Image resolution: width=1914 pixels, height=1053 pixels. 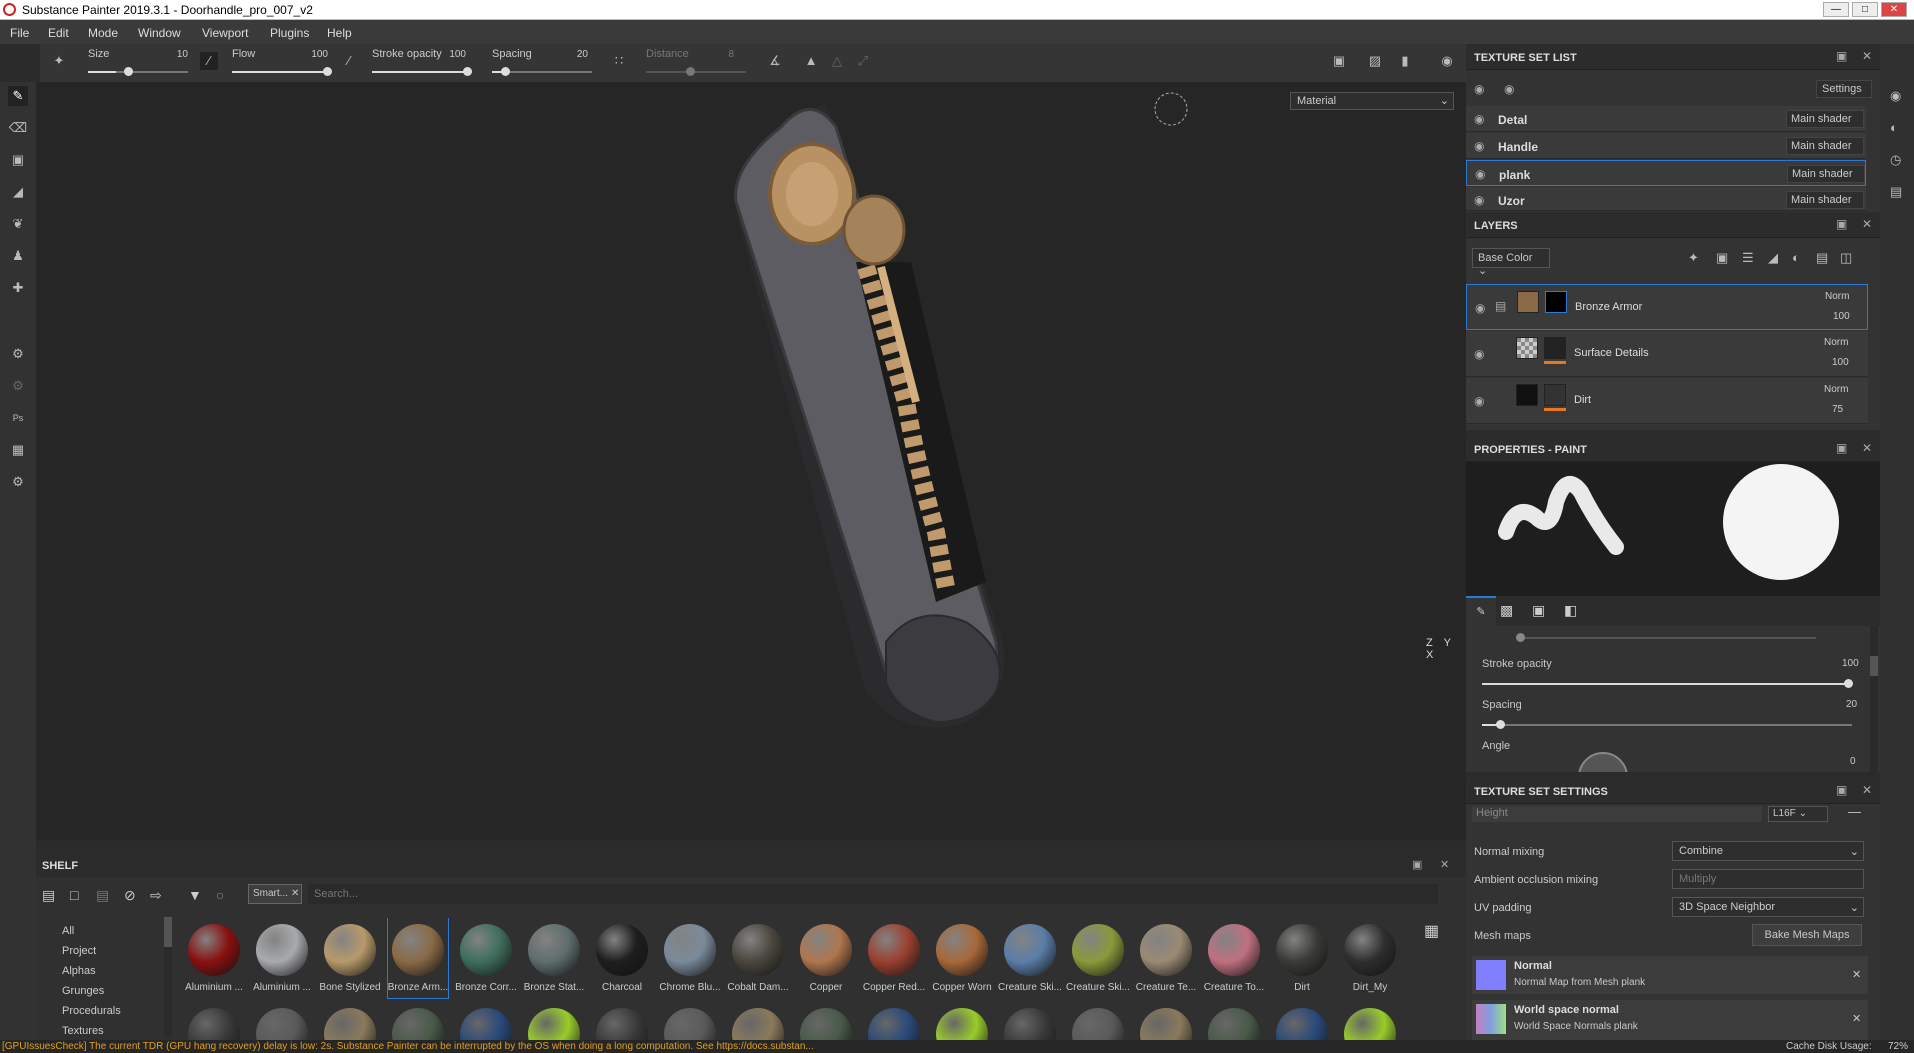 What do you see at coordinates (1874, 699) in the screenshot?
I see `properties-scrollbar` at bounding box center [1874, 699].